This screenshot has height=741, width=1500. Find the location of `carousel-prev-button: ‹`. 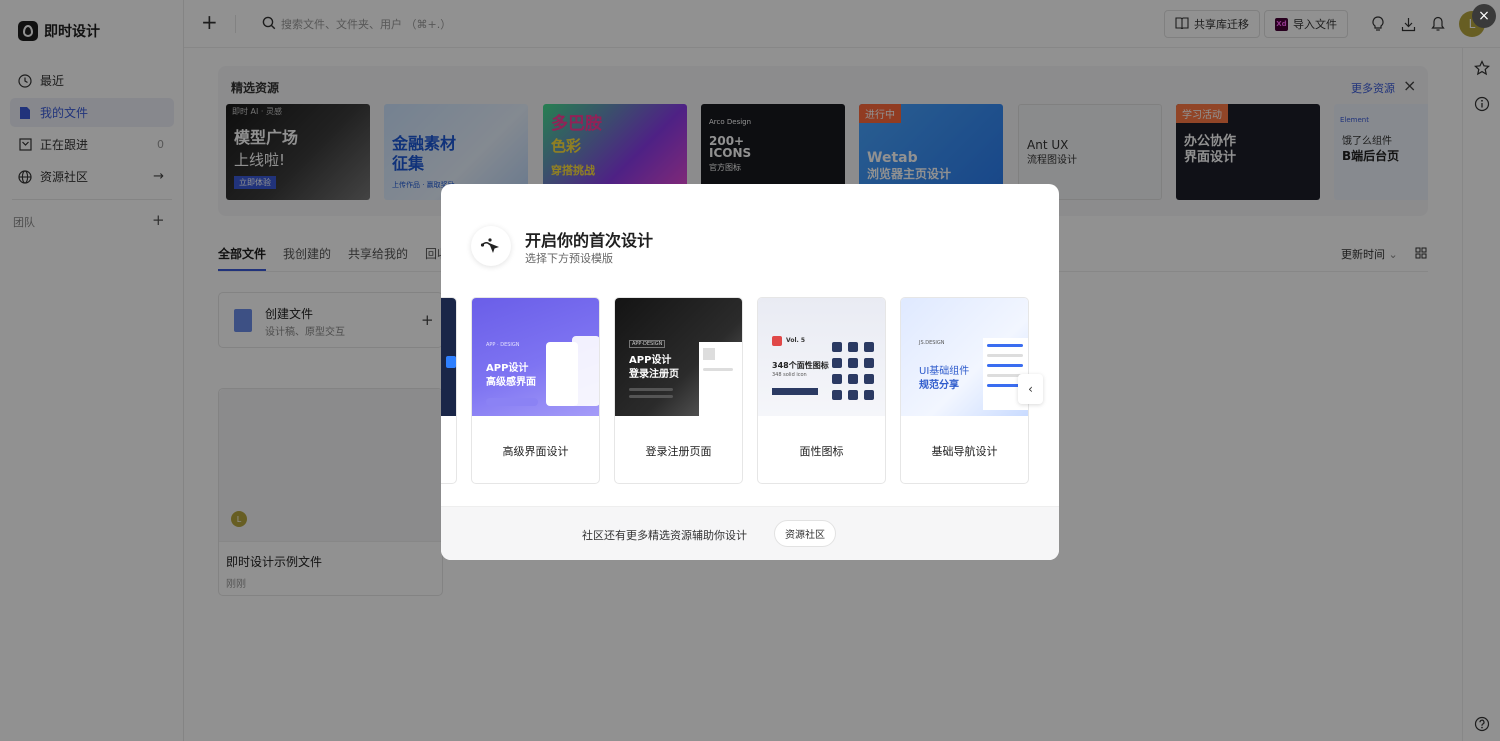

carousel-prev-button: ‹ is located at coordinates (1030, 389).